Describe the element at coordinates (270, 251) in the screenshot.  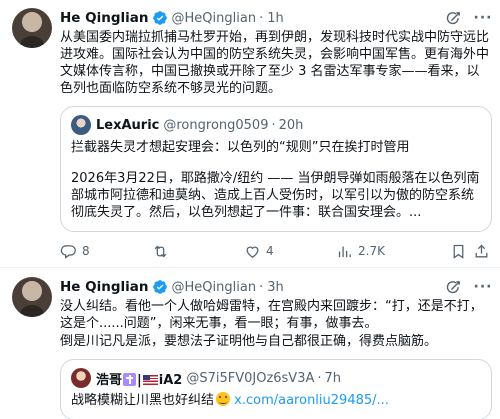
I see `like-count: 4` at that location.